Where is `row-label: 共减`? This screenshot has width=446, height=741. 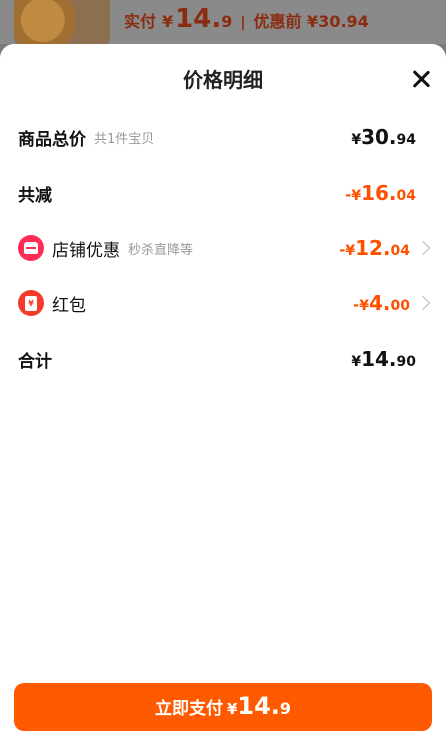 row-label: 共减 is located at coordinates (35, 195).